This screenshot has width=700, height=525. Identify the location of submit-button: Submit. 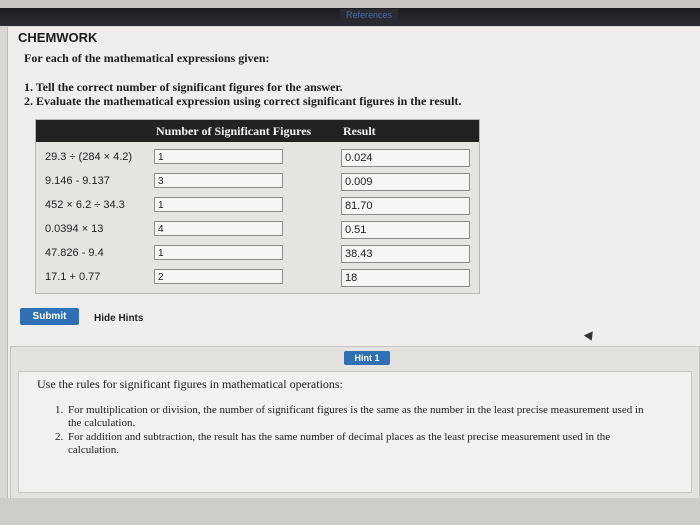
(49, 316).